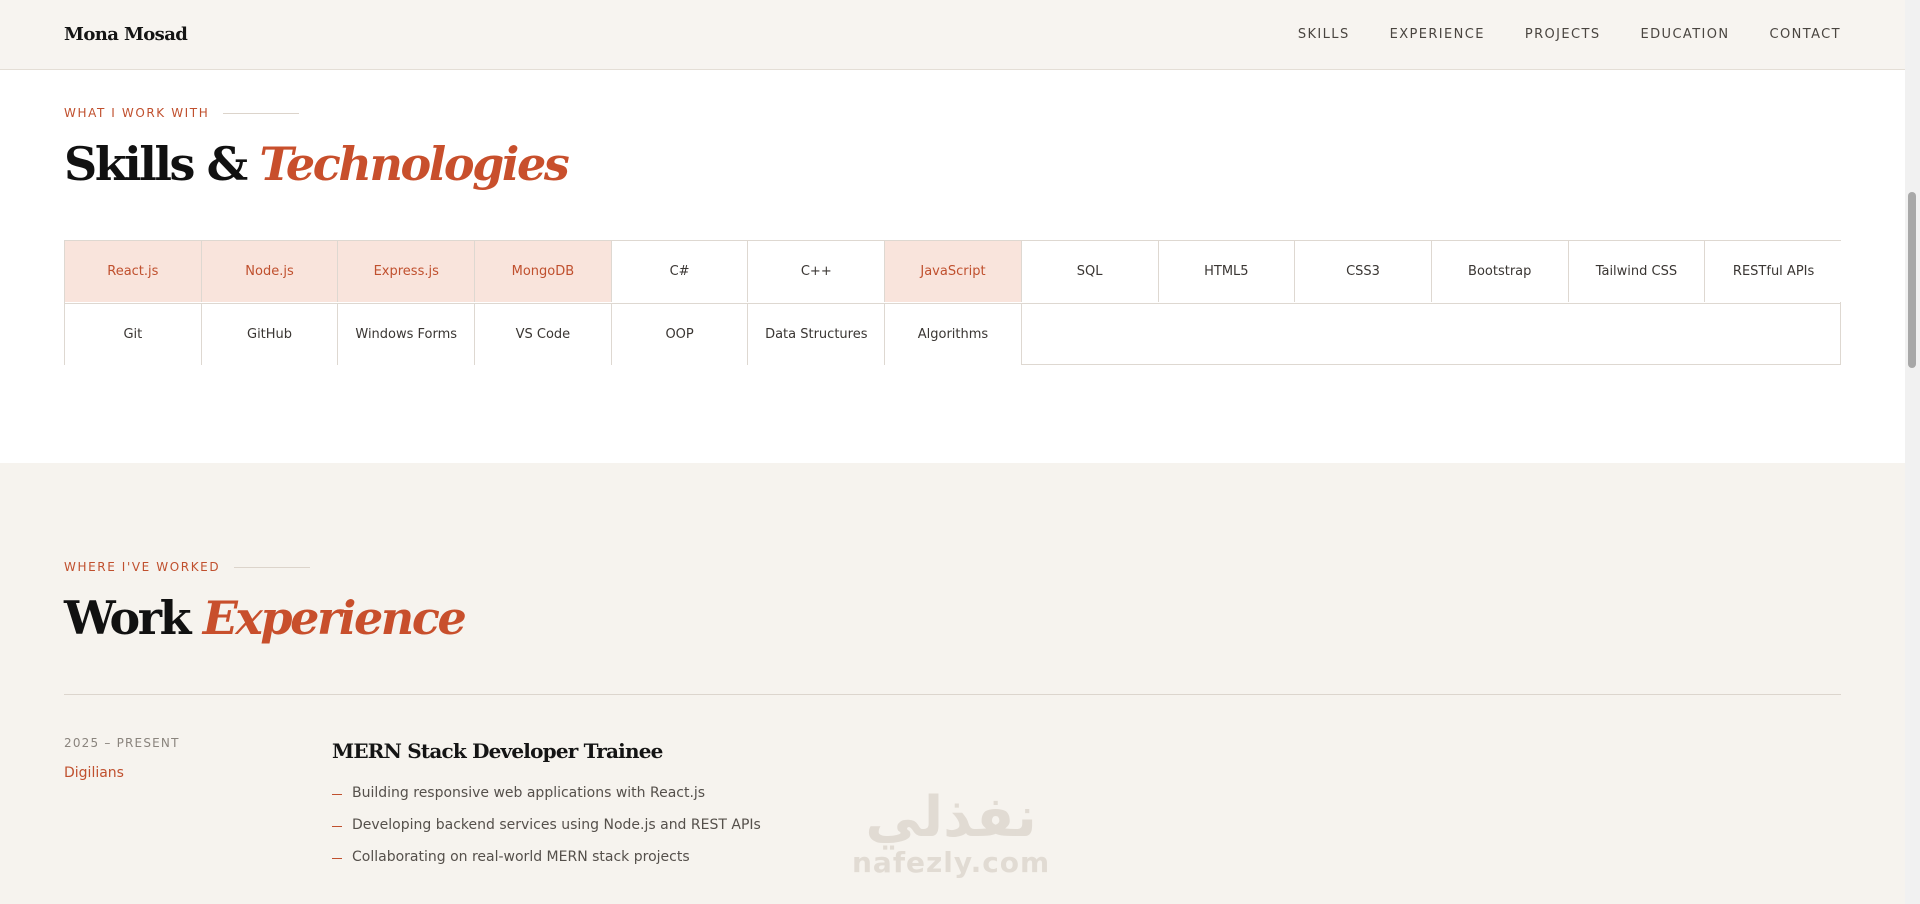 The height and width of the screenshot is (904, 1920). Describe the element at coordinates (1637, 271) in the screenshot. I see `skill-cell: Tailwind CSS` at that location.